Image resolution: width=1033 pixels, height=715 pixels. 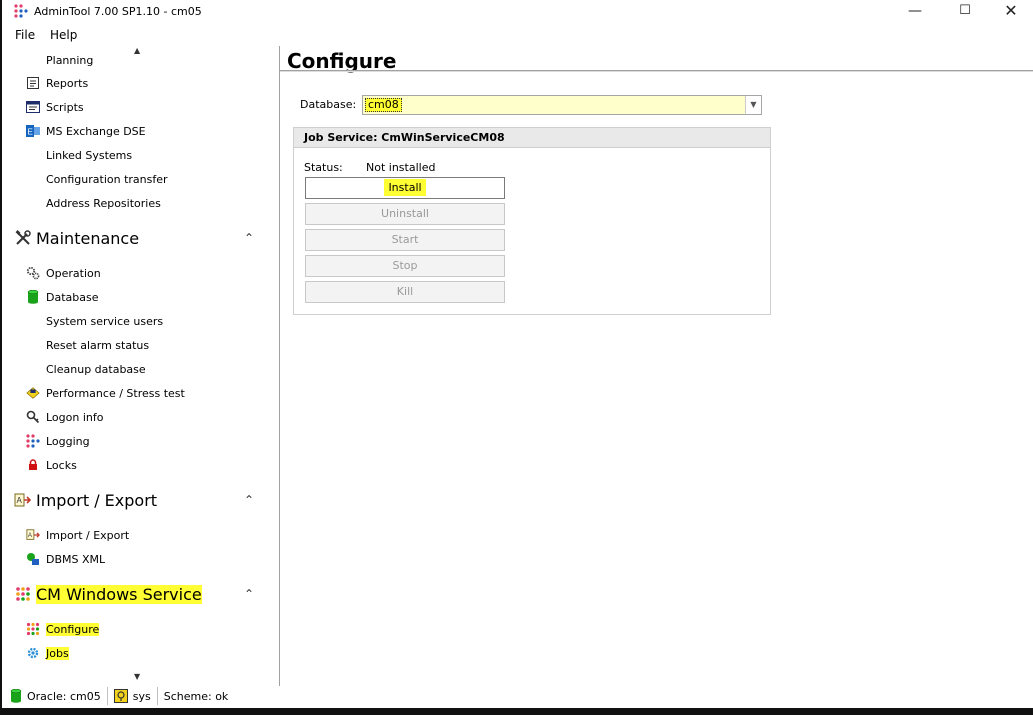 What do you see at coordinates (517, 711) in the screenshot?
I see `bottom-edge` at bounding box center [517, 711].